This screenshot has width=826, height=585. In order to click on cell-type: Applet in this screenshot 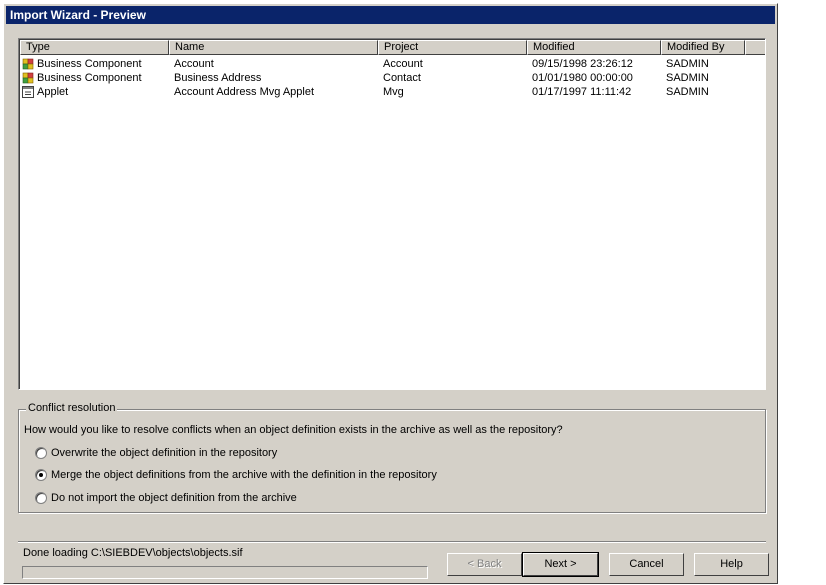, I will do `click(53, 92)`.